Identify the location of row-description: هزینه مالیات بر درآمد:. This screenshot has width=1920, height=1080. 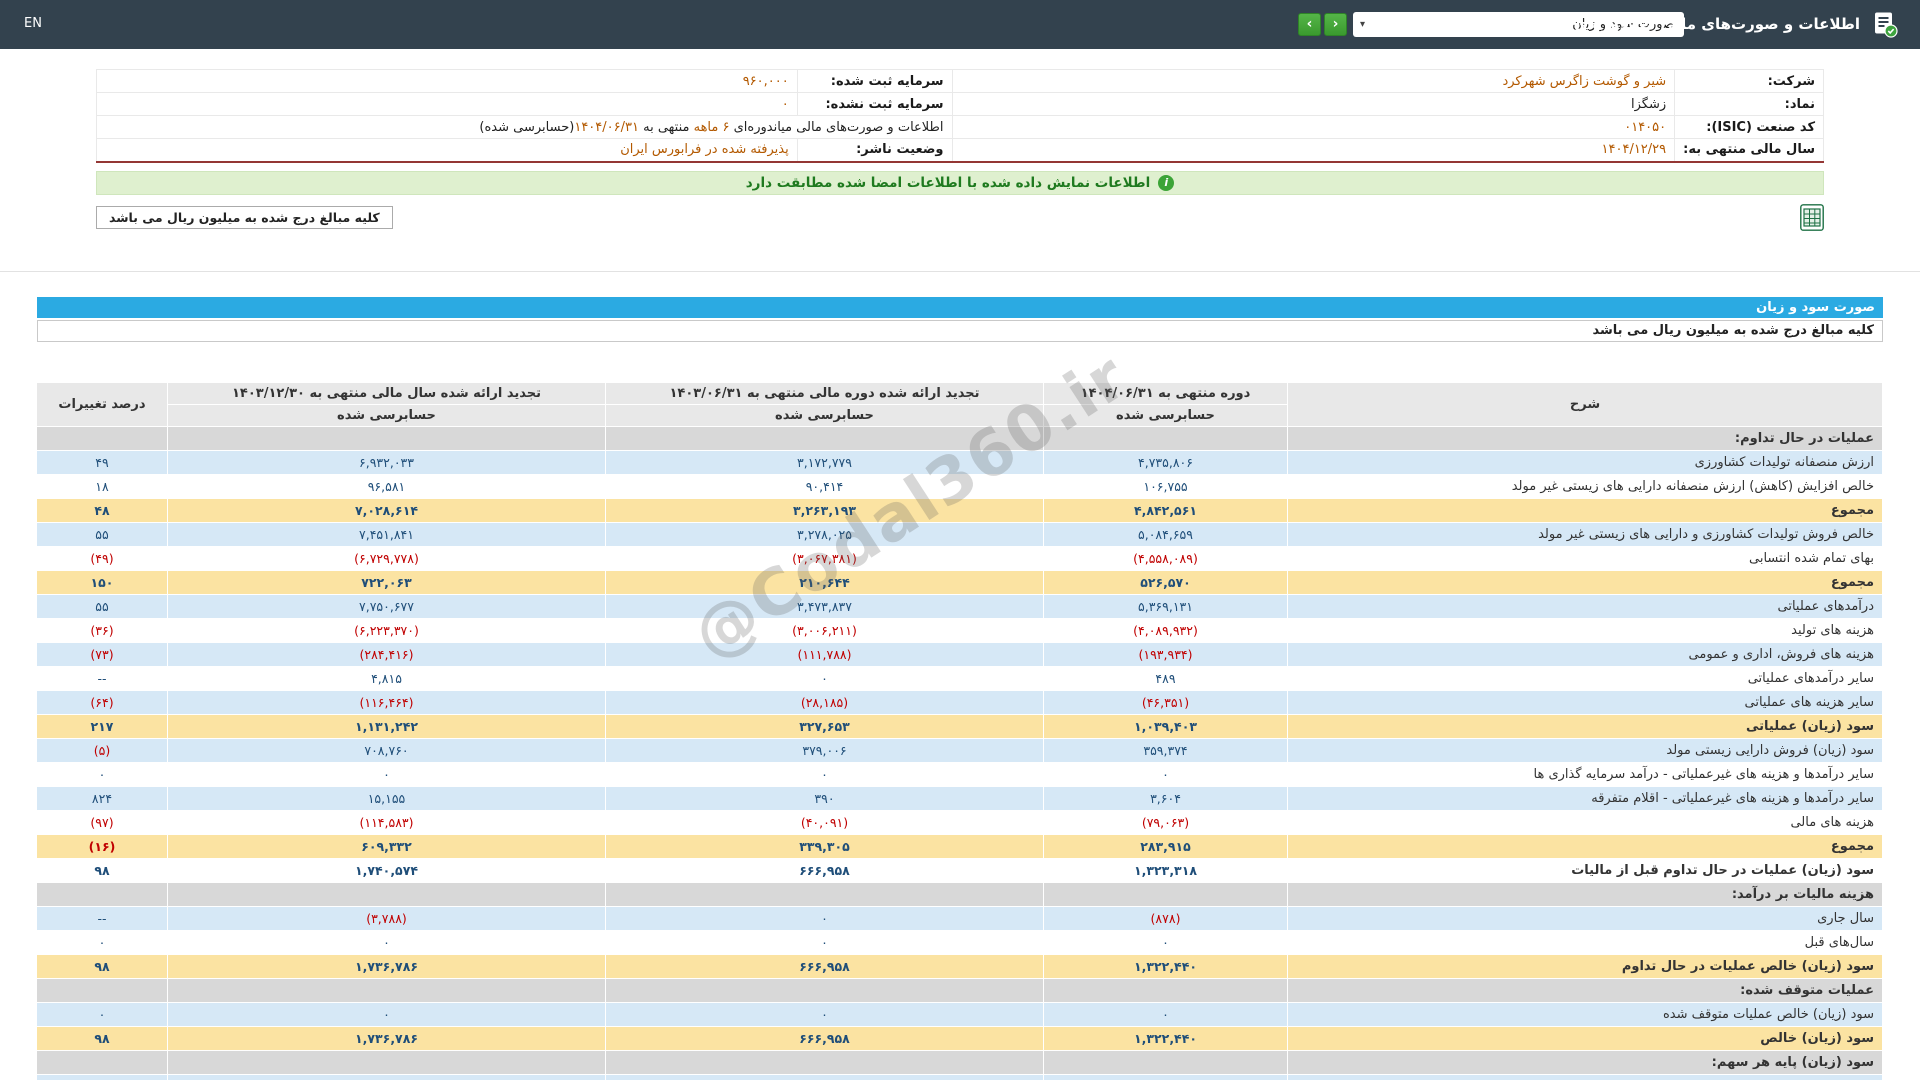
(1585, 894).